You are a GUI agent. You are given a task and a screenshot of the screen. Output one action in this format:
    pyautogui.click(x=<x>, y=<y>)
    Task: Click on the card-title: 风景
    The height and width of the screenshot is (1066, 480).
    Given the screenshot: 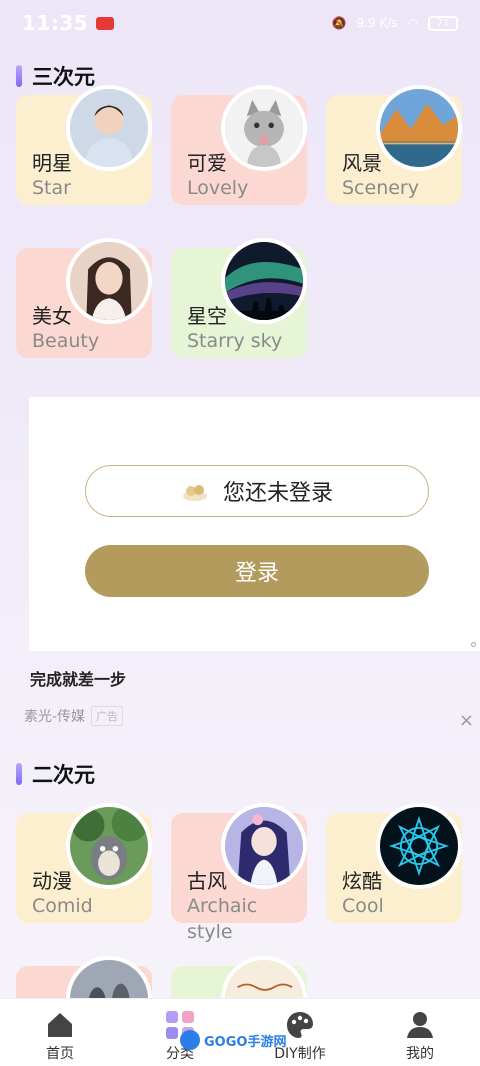 What is the action you would take?
    pyautogui.click(x=362, y=163)
    